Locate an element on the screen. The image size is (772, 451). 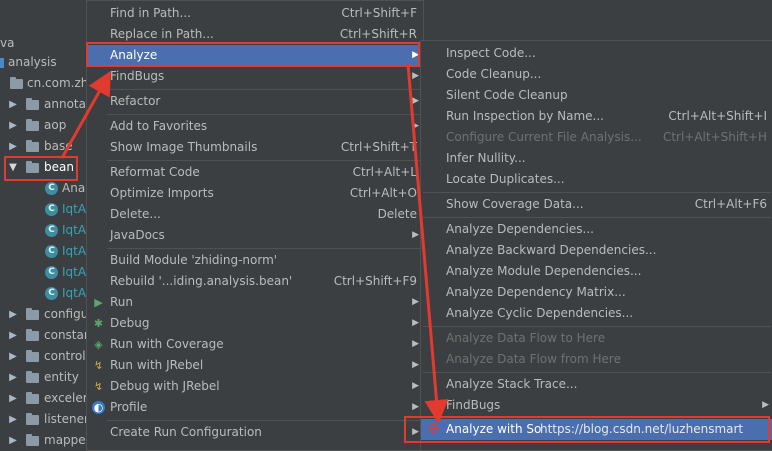
annotation-arrow-to-sonar is located at coordinates (427, 243).